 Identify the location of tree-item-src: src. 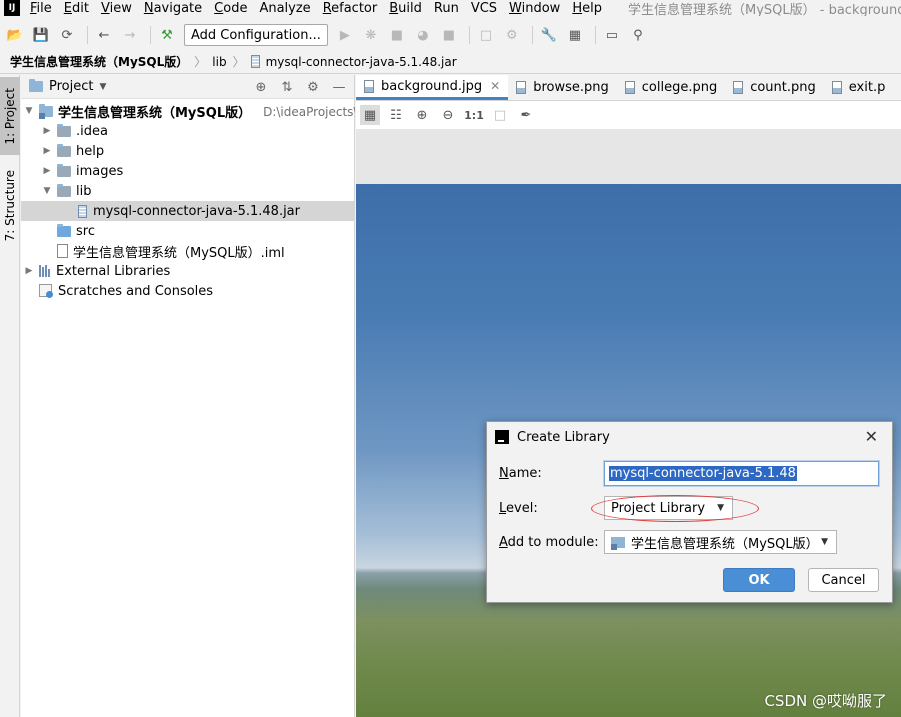
(188, 231).